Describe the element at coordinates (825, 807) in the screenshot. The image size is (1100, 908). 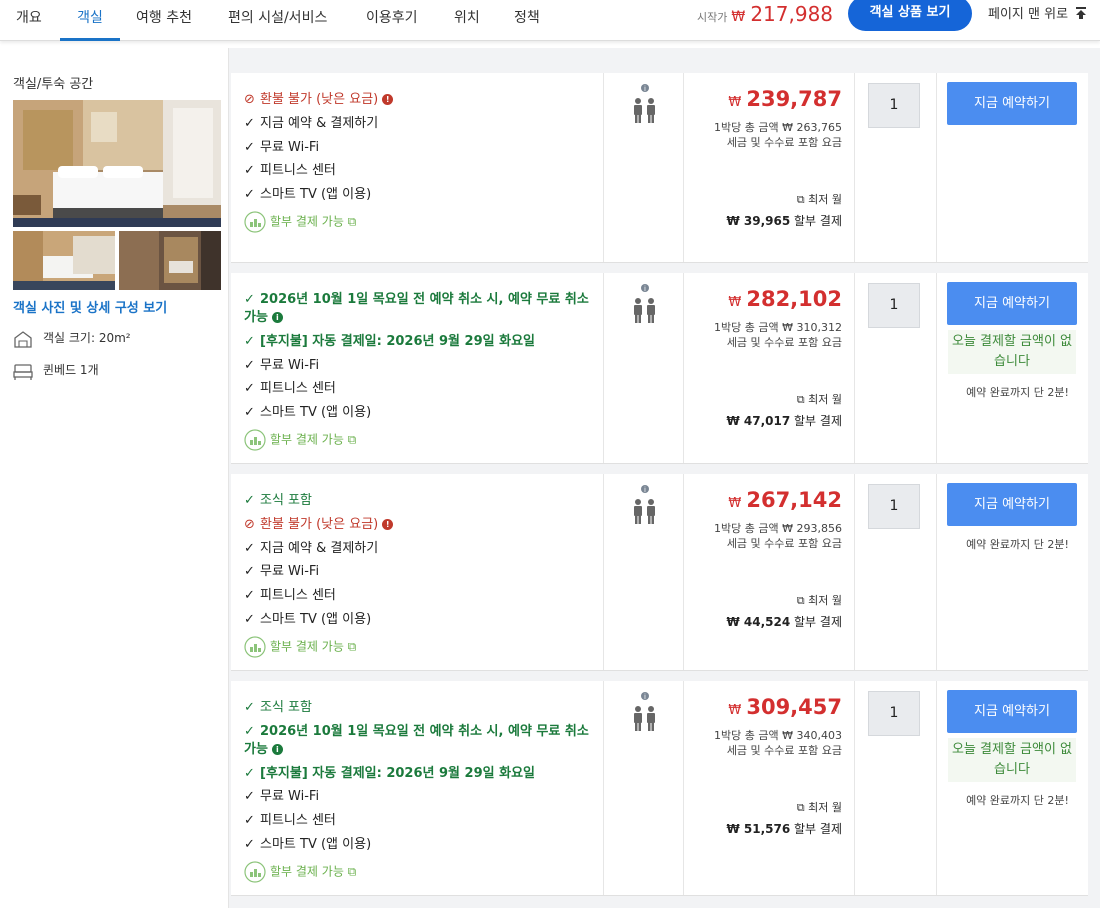
I see `lowest-monthly-label: 최저 월` at that location.